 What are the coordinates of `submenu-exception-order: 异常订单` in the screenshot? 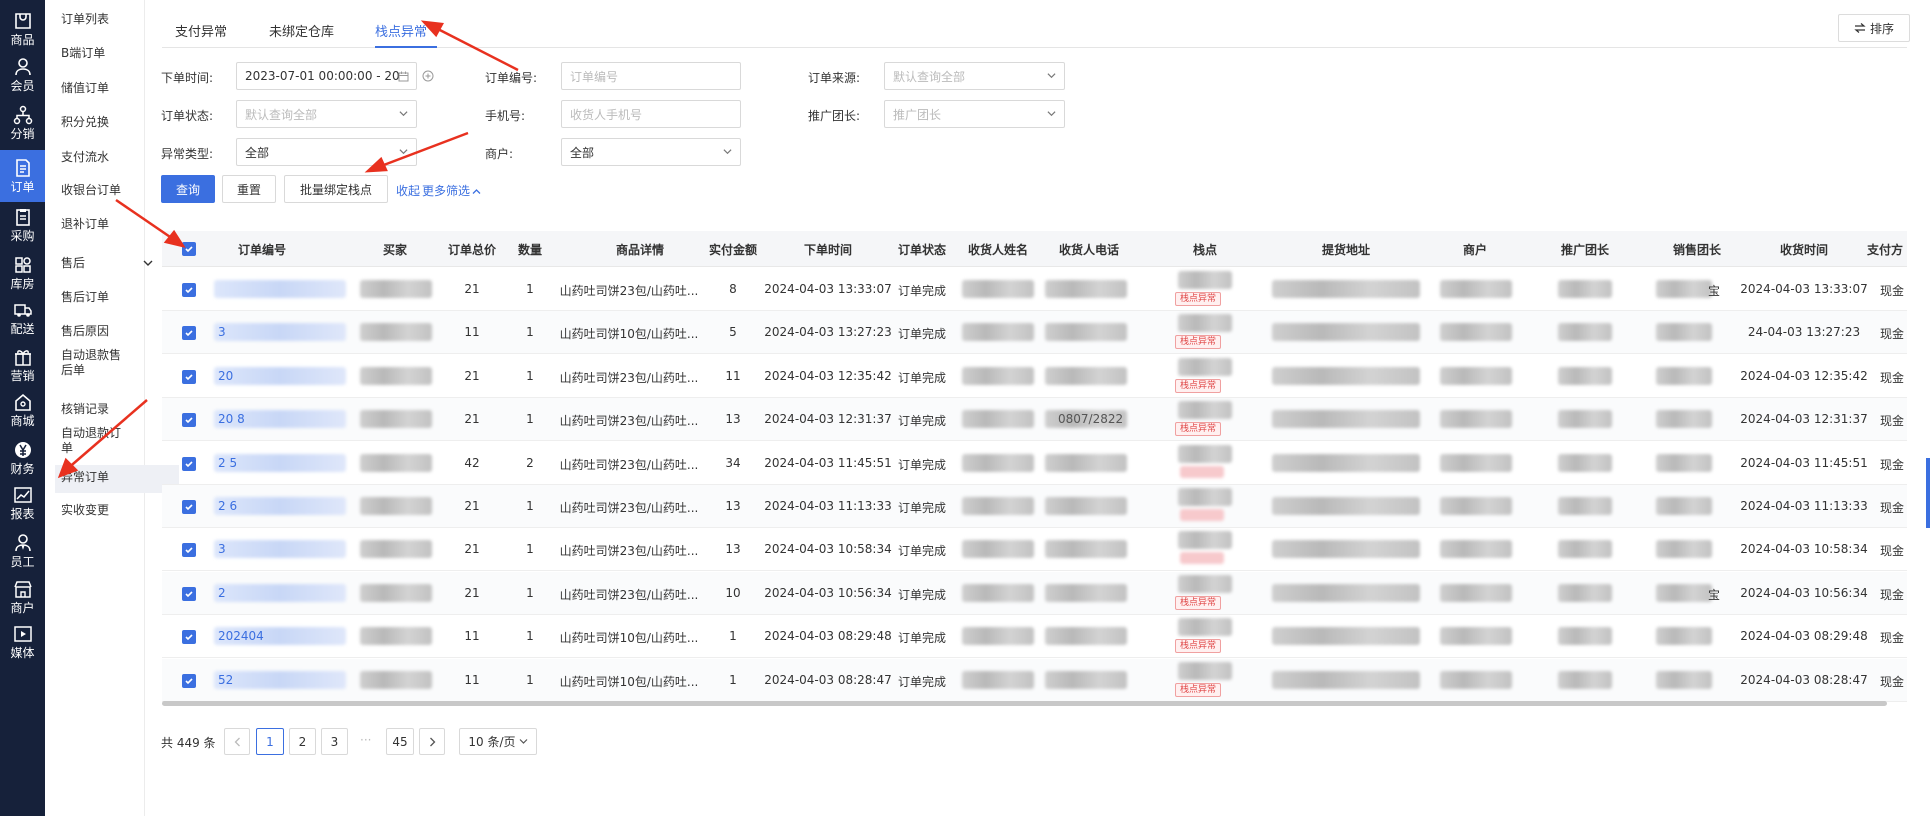 It's located at (85, 477).